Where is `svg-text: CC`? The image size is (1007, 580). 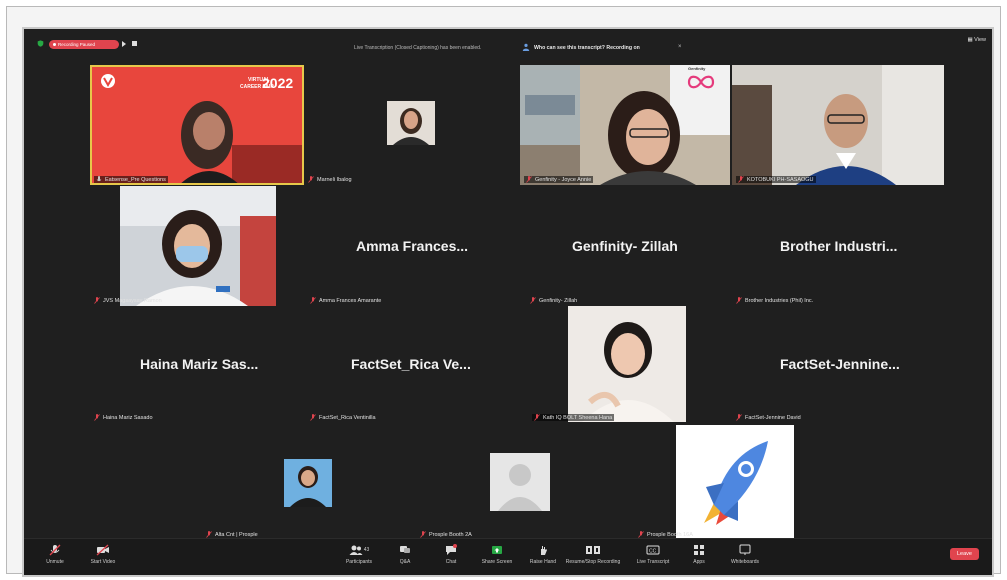
svg-text: CC is located at coordinates (653, 552).